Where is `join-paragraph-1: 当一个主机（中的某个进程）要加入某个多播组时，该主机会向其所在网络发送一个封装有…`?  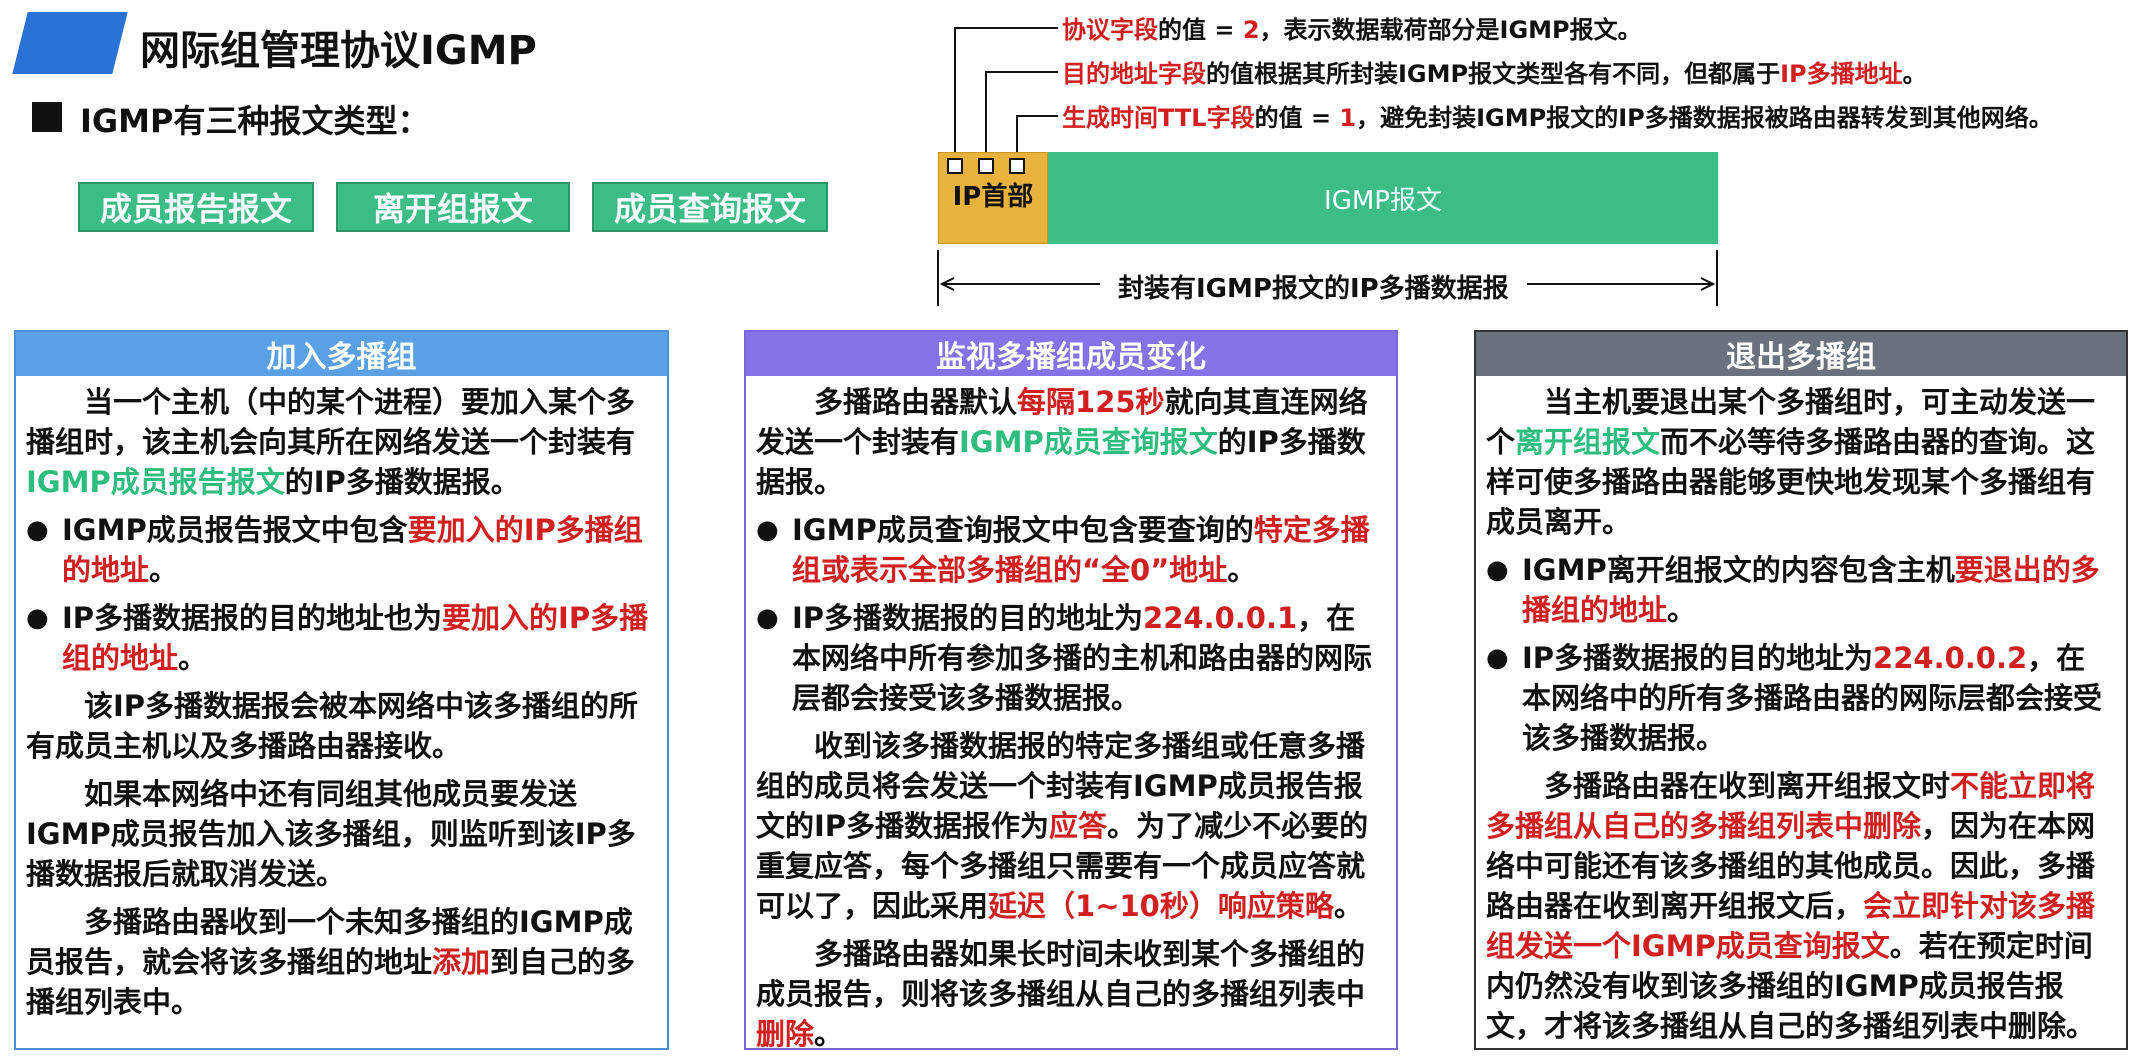
join-paragraph-1: 当一个主机（中的某个进程）要加入某个多播组时，该主机会向其所在网络发送一个封装有… is located at coordinates (331, 442).